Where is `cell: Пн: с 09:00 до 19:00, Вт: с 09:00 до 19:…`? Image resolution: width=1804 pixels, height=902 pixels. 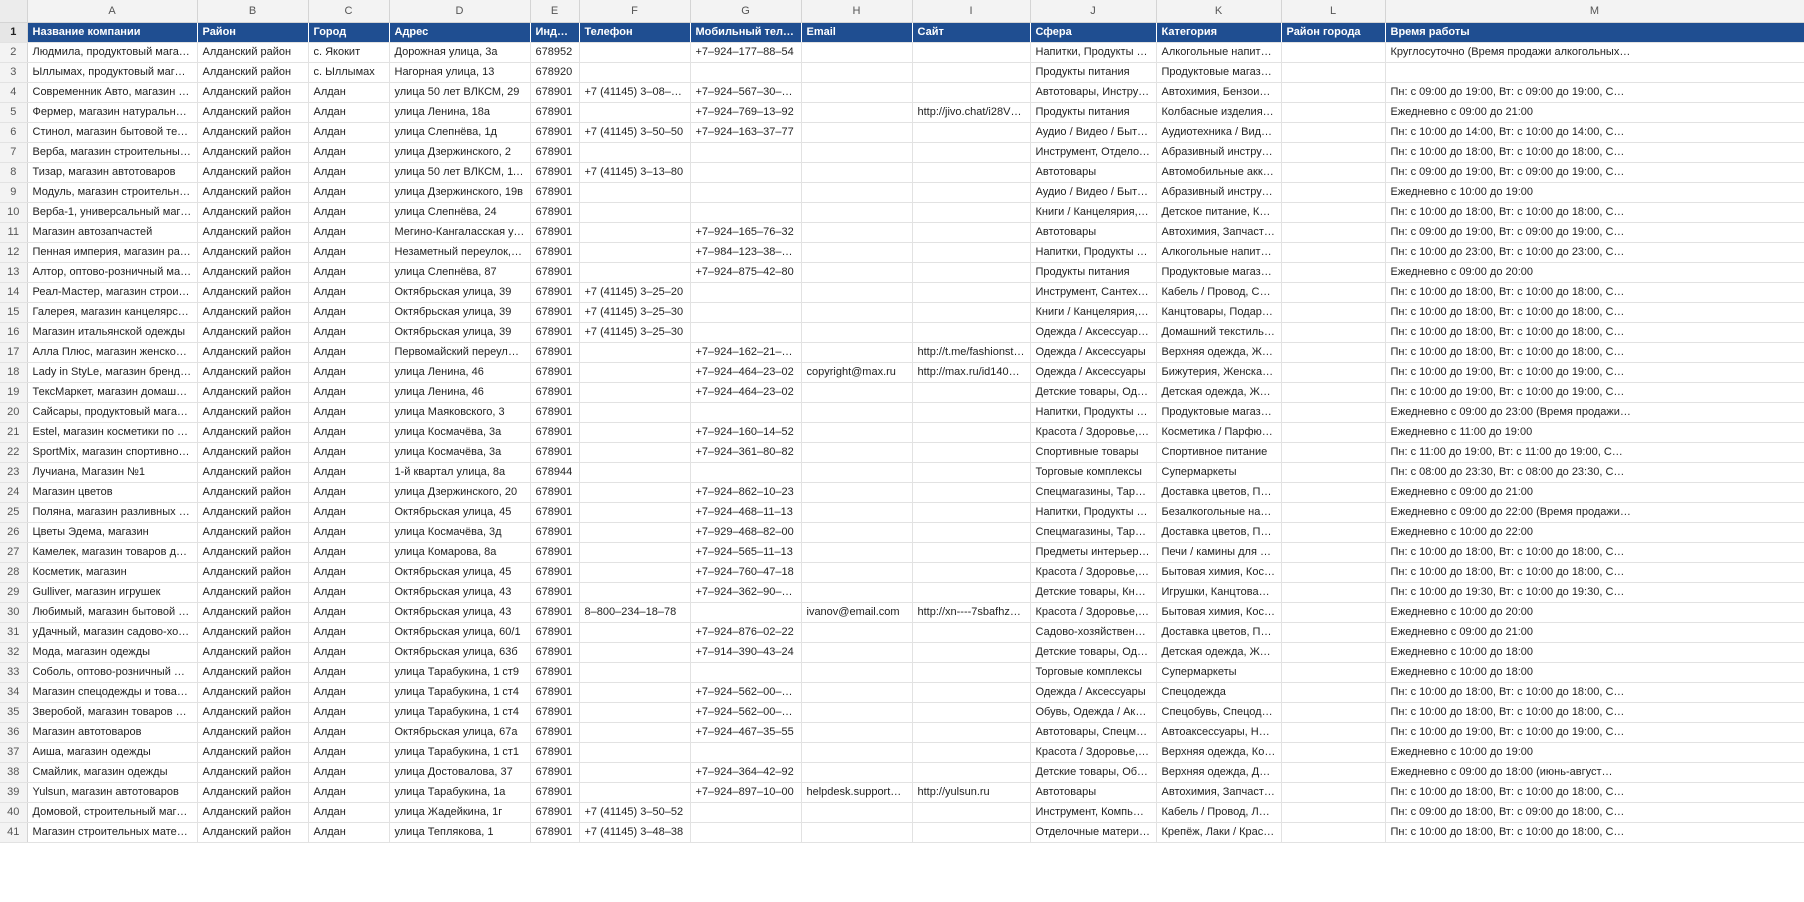
cell: Пн: с 09:00 до 19:00, Вт: с 09:00 до 19:… is located at coordinates (1594, 232).